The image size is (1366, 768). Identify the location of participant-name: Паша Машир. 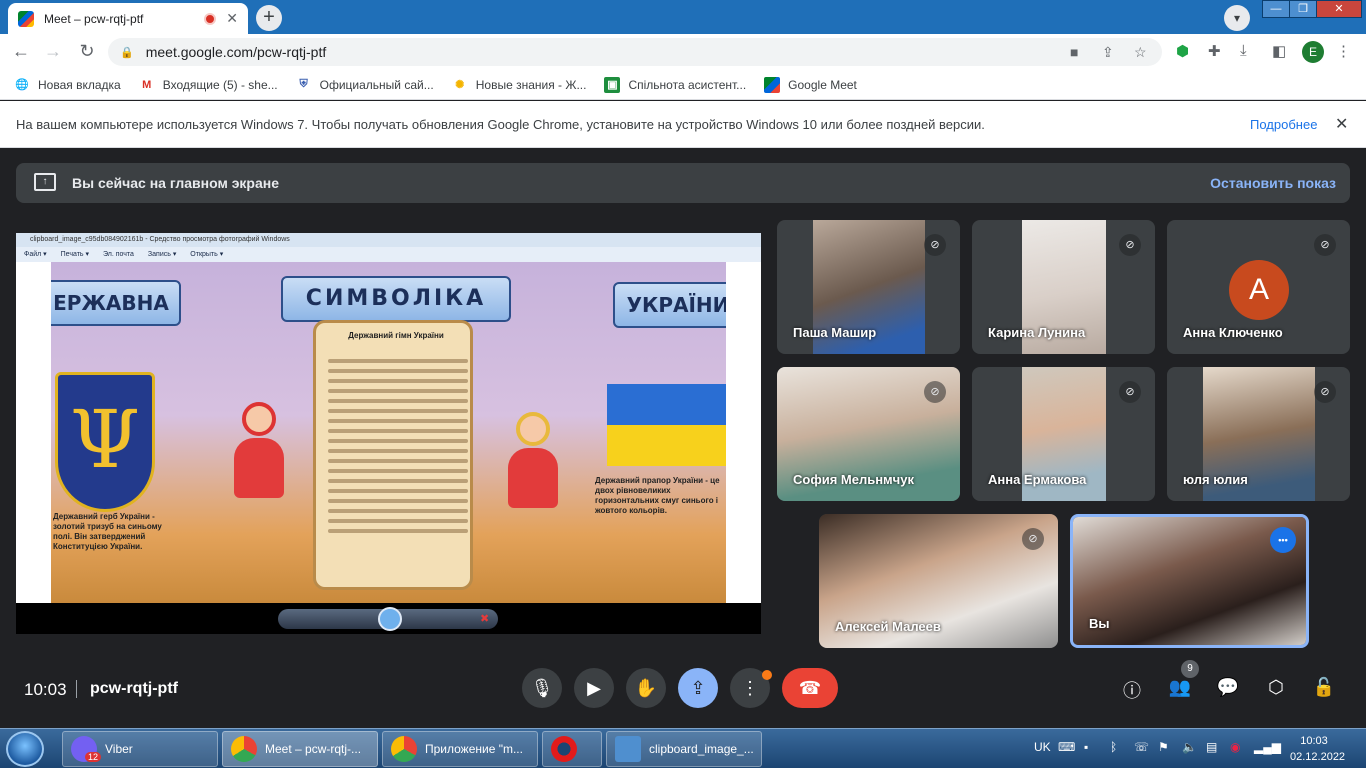
(835, 332).